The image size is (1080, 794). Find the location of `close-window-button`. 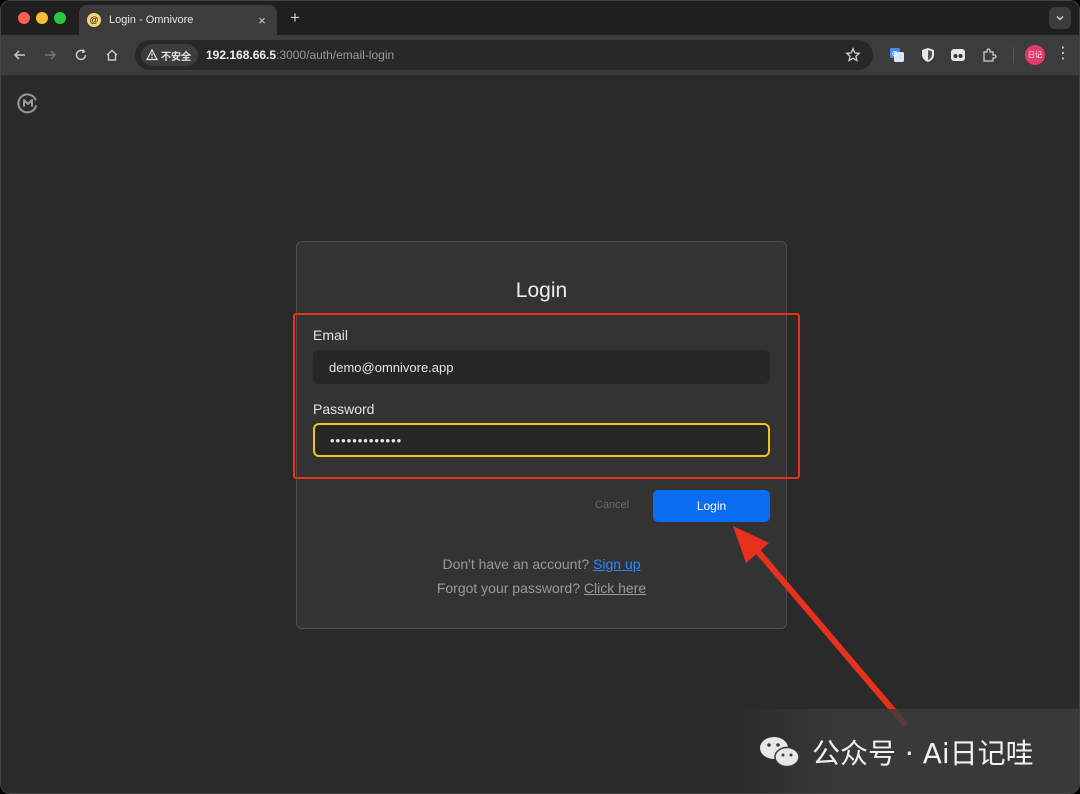

close-window-button is located at coordinates (24, 18).